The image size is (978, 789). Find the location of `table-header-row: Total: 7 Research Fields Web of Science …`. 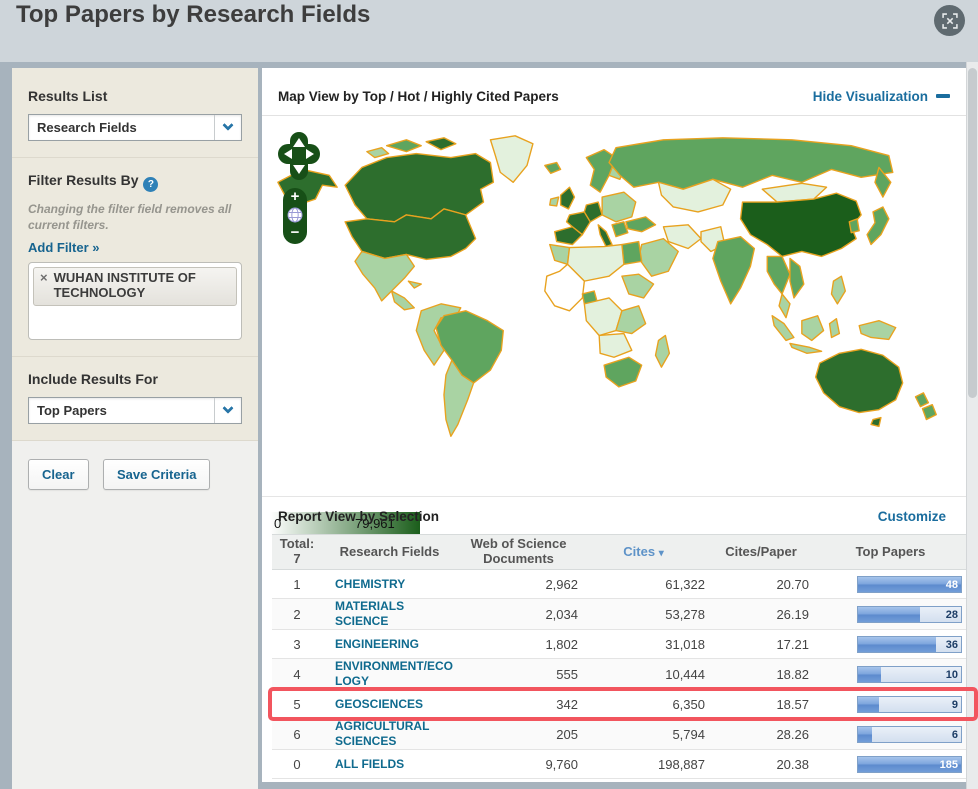

table-header-row: Total: 7 Research Fields Web of Science … is located at coordinates (619, 552).